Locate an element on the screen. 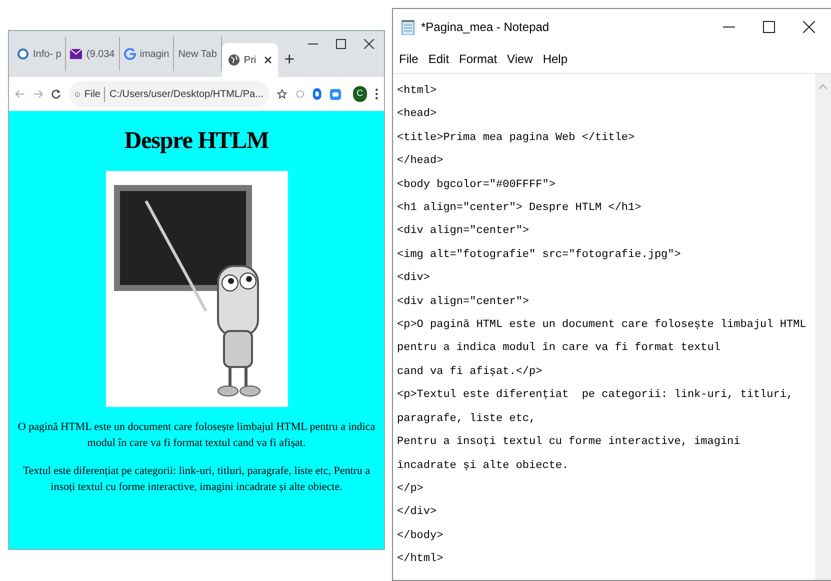 This screenshot has height=581, width=831. profile-avatar: C is located at coordinates (360, 94).